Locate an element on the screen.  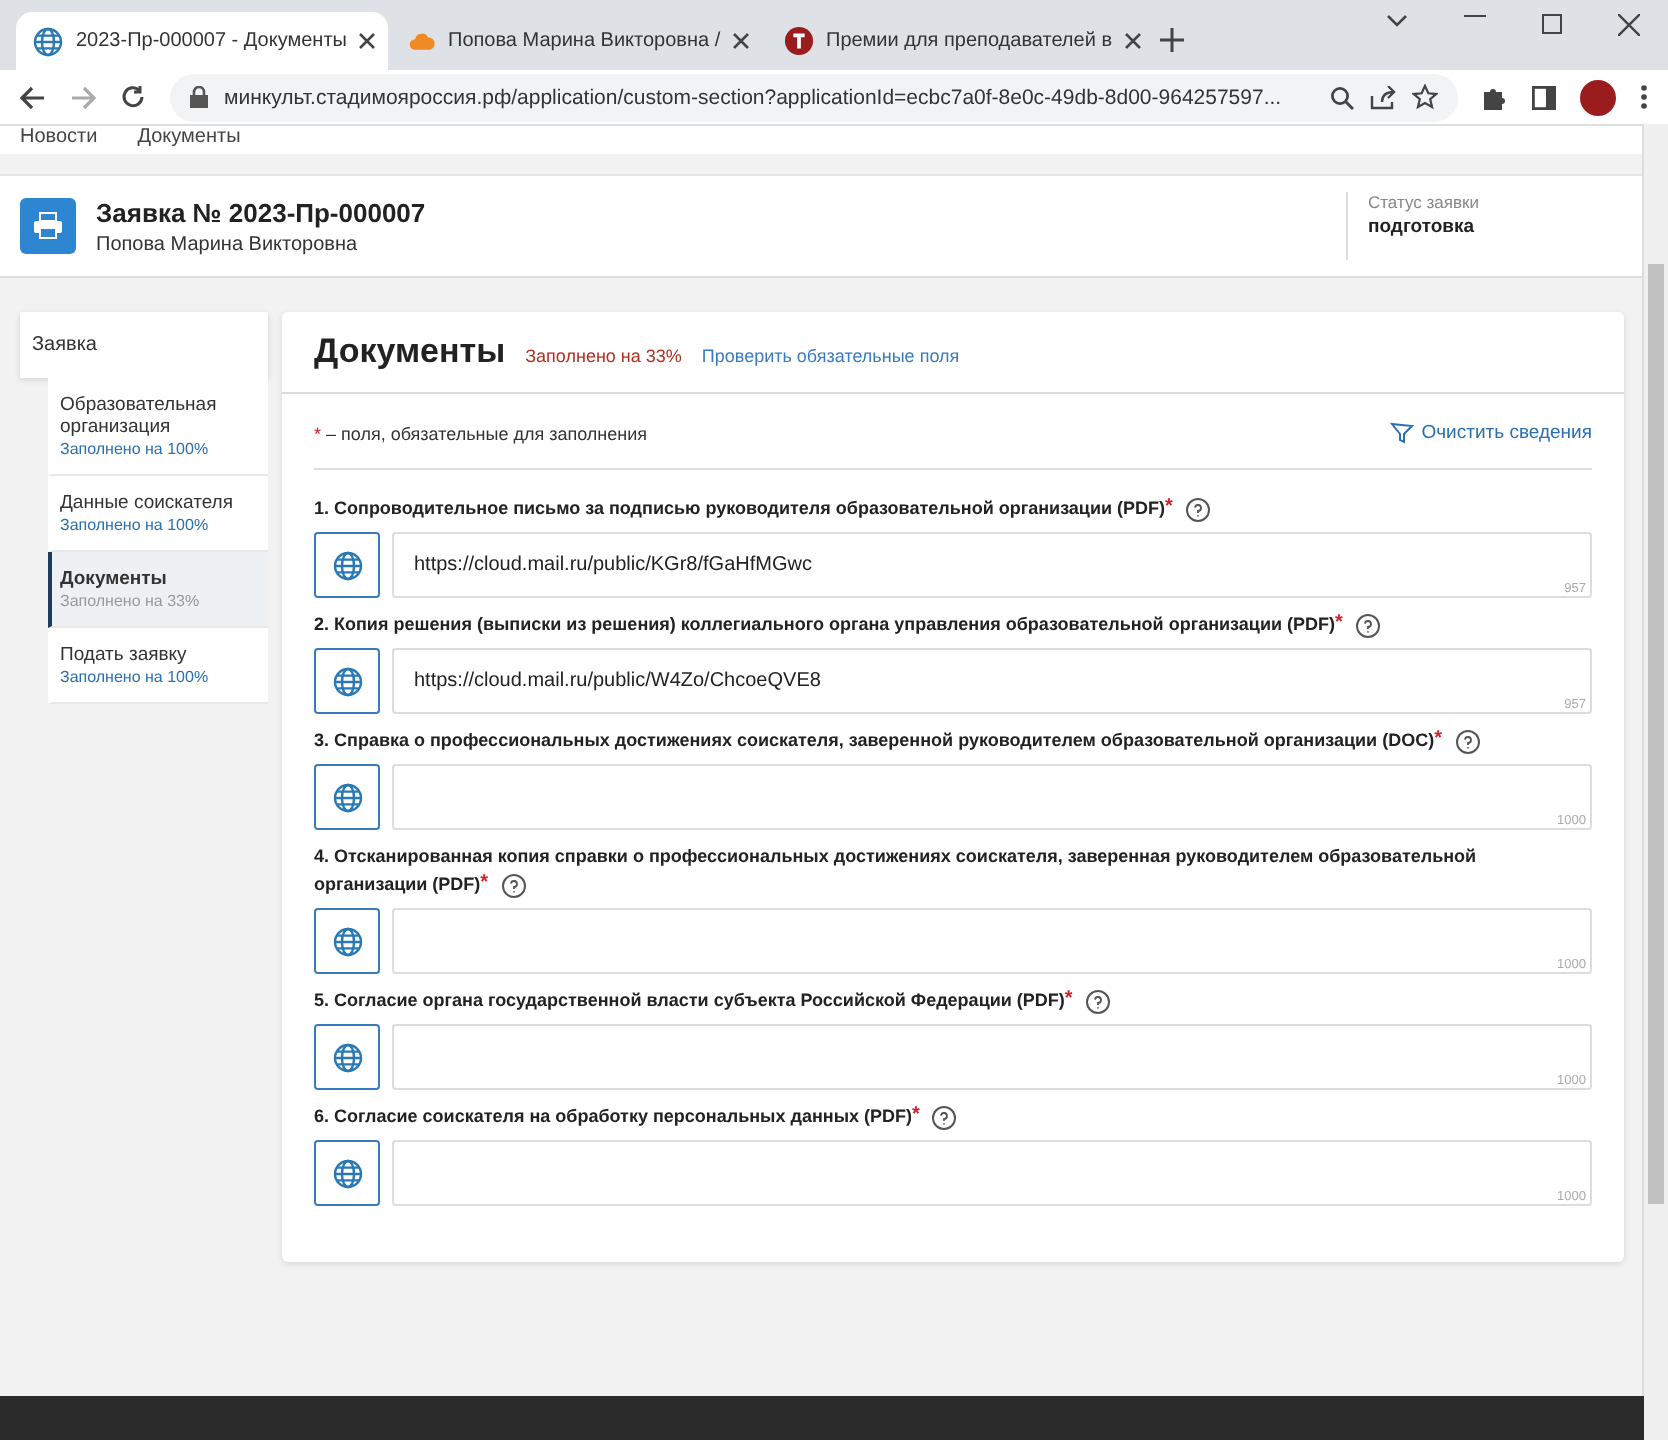
section-title: Документы is located at coordinates (410, 352).